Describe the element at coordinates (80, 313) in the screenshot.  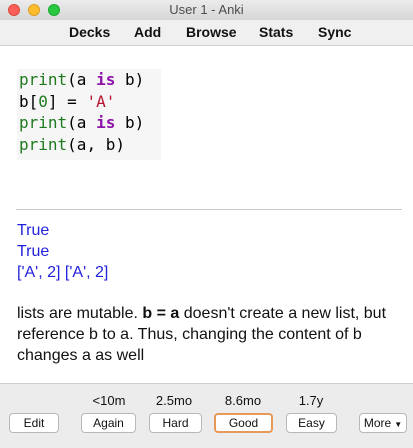
I see `explanation-part: lists are mutable.` at that location.